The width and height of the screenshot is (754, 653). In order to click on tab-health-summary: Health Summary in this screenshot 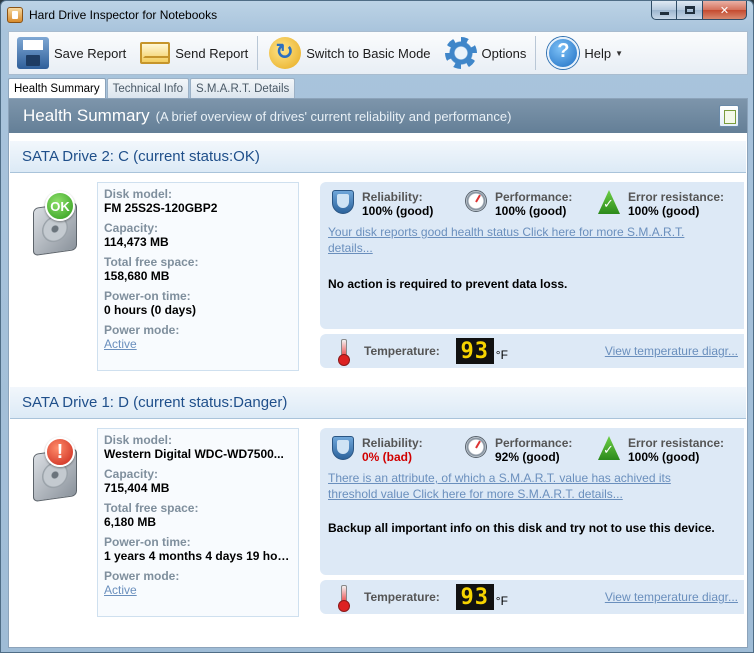, I will do `click(57, 88)`.